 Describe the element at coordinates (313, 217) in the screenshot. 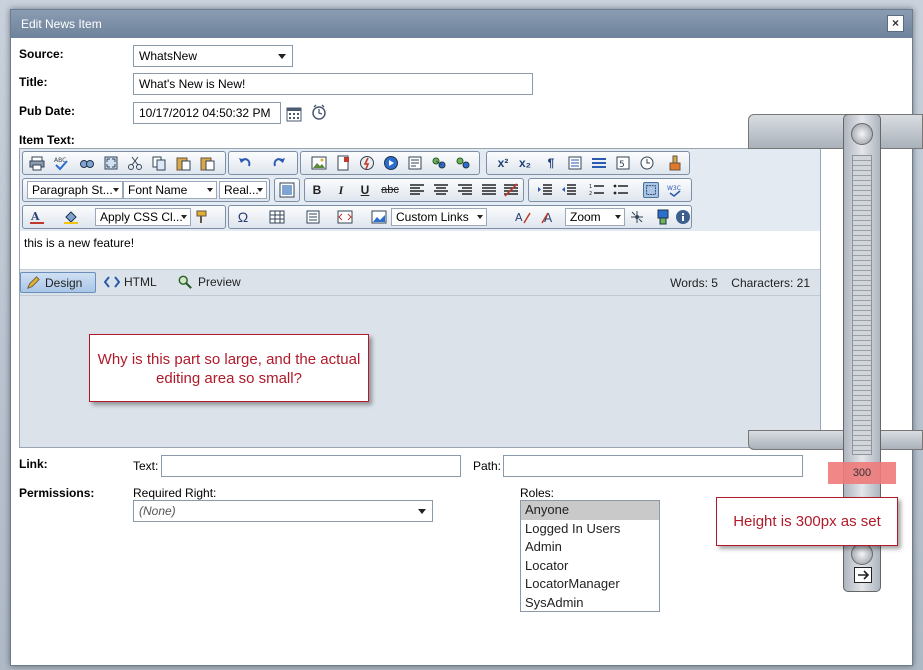

I see `insert-list-icon` at that location.